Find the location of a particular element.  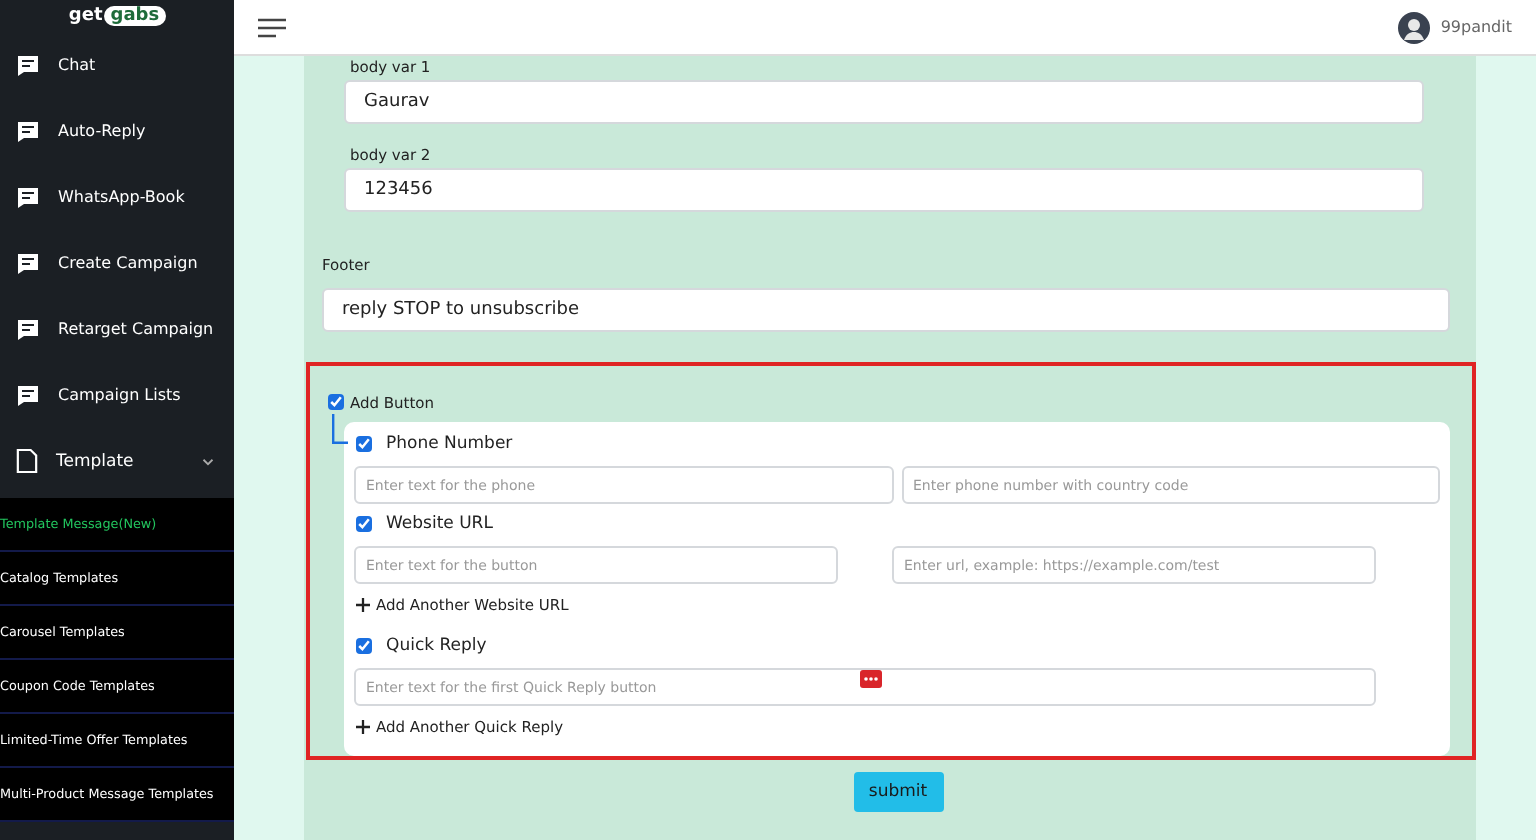

sidebar-item: WhatsApp-Book is located at coordinates (117, 197).